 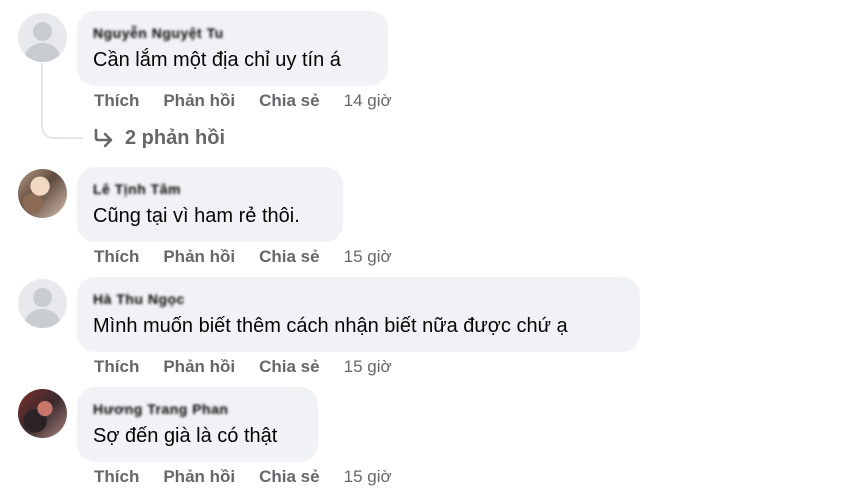 What do you see at coordinates (210, 204) in the screenshot?
I see `comment-bubble: Lê Tịnh Tâm Cũng tại vì ham rẻ thôi.` at bounding box center [210, 204].